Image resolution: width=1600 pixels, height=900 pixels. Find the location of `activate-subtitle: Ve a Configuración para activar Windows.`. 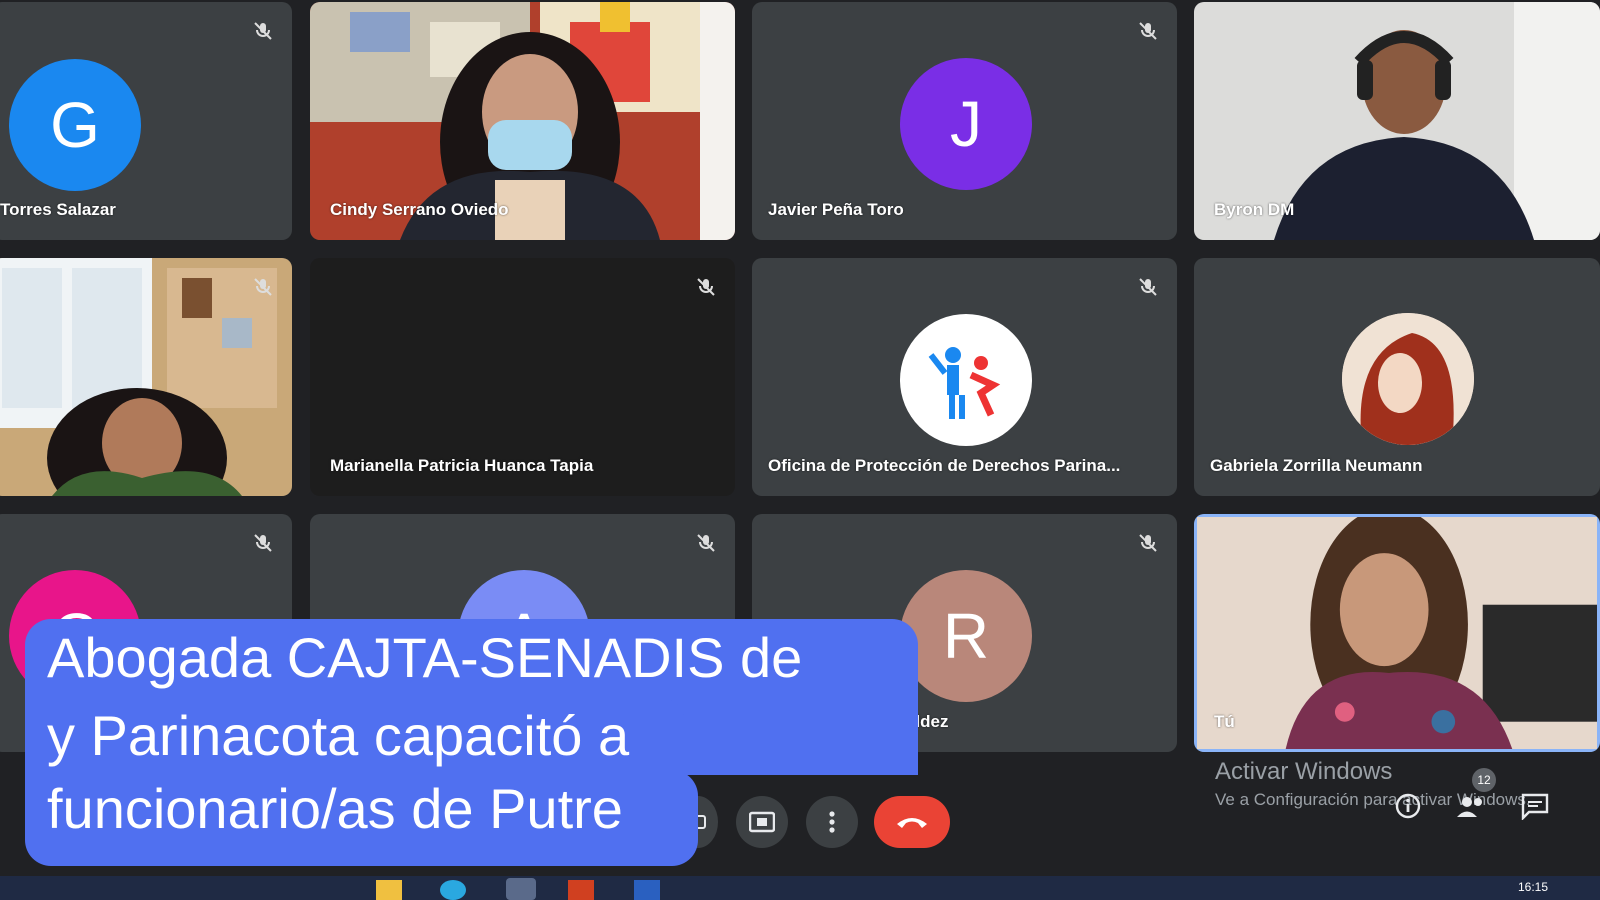

activate-subtitle: Ve a Configuración para activar Windows. is located at coordinates (1373, 799).